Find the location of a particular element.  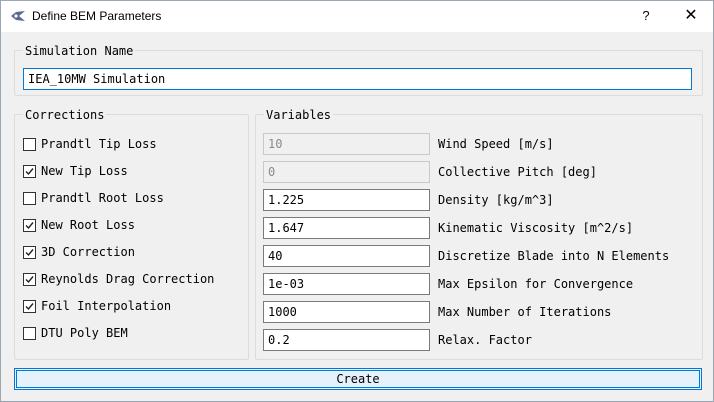

variable-label: Wind Speed [m/s] is located at coordinates (496, 144).